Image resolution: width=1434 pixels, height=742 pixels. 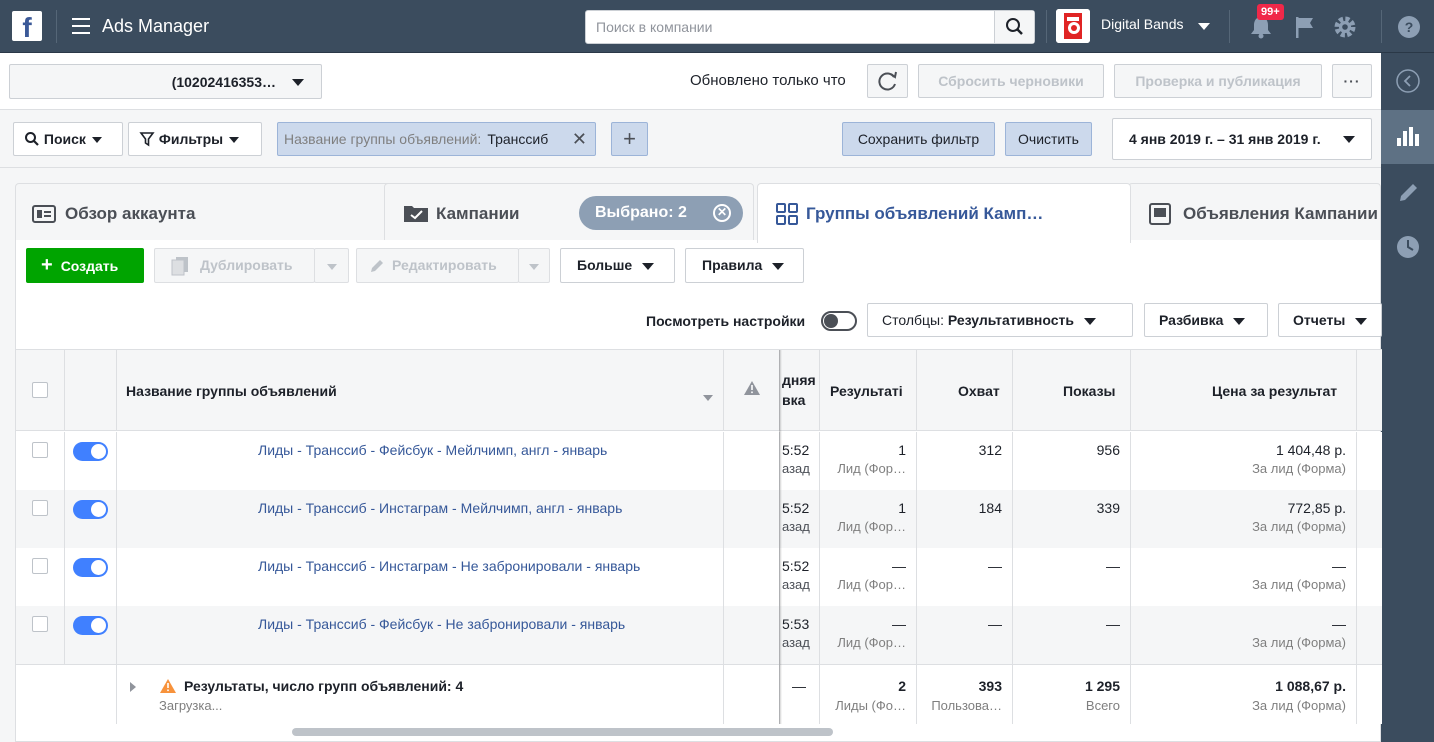 What do you see at coordinates (1274, 391) in the screenshot?
I see `column-header-cost-per-result: Цена за результат` at bounding box center [1274, 391].